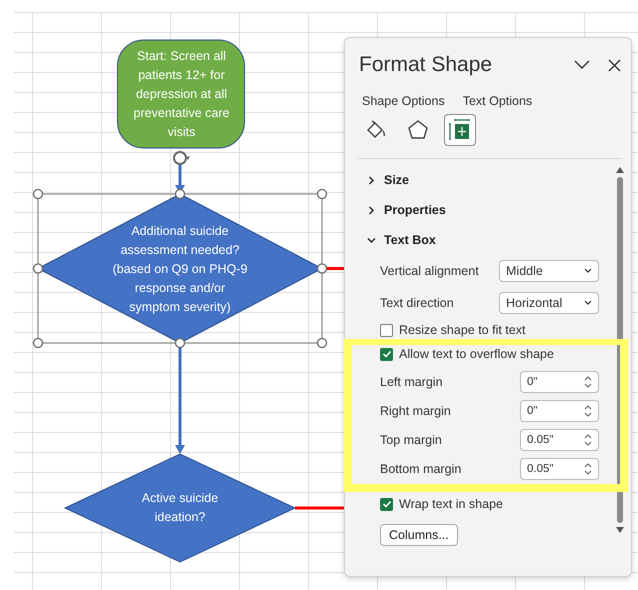 The height and width of the screenshot is (590, 638). I want to click on options-tab: Text Options, so click(497, 101).